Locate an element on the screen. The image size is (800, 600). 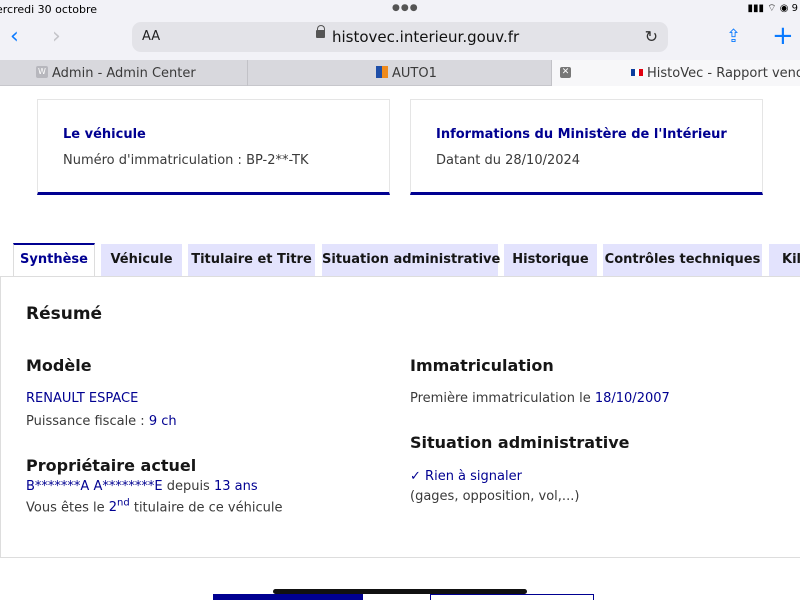
admin-status-detail: (gages, opposition, vol,...) is located at coordinates (495, 496).